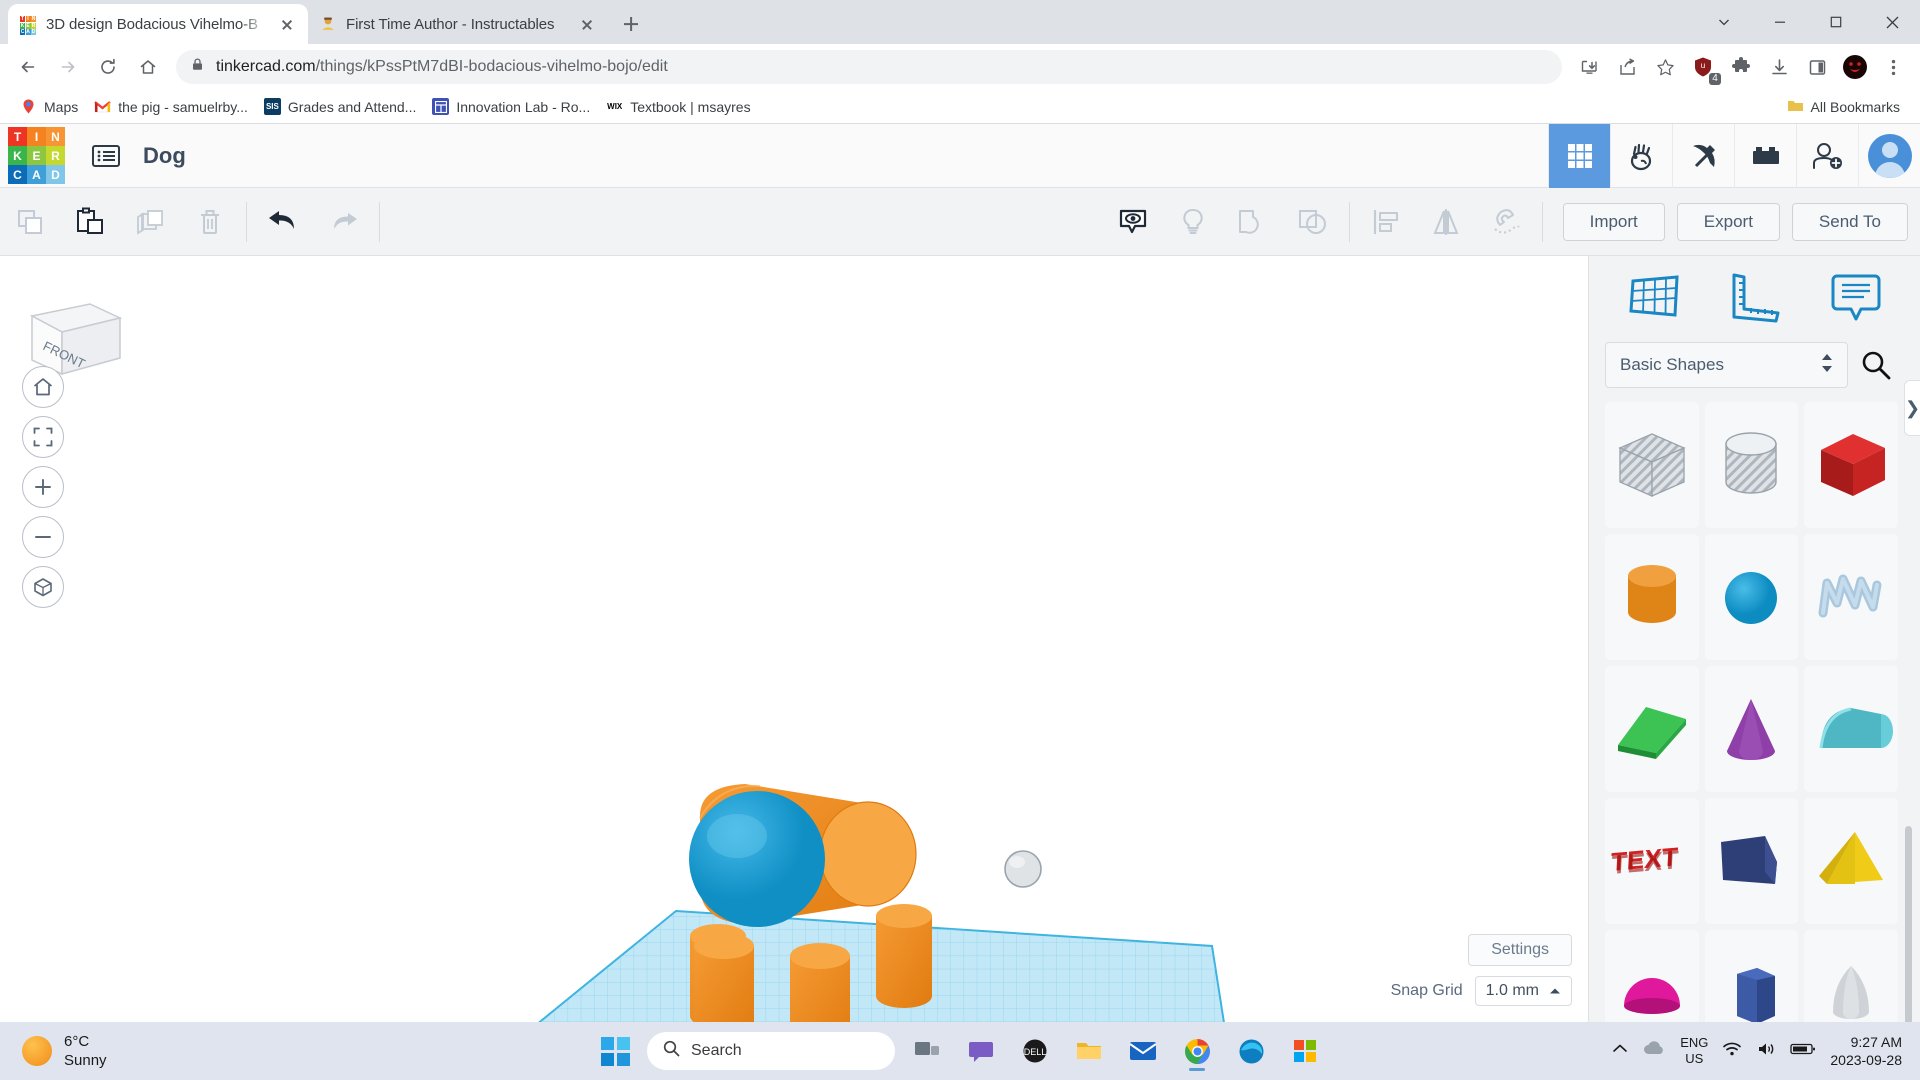  Describe the element at coordinates (148, 67) in the screenshot. I see `home-icon` at that location.